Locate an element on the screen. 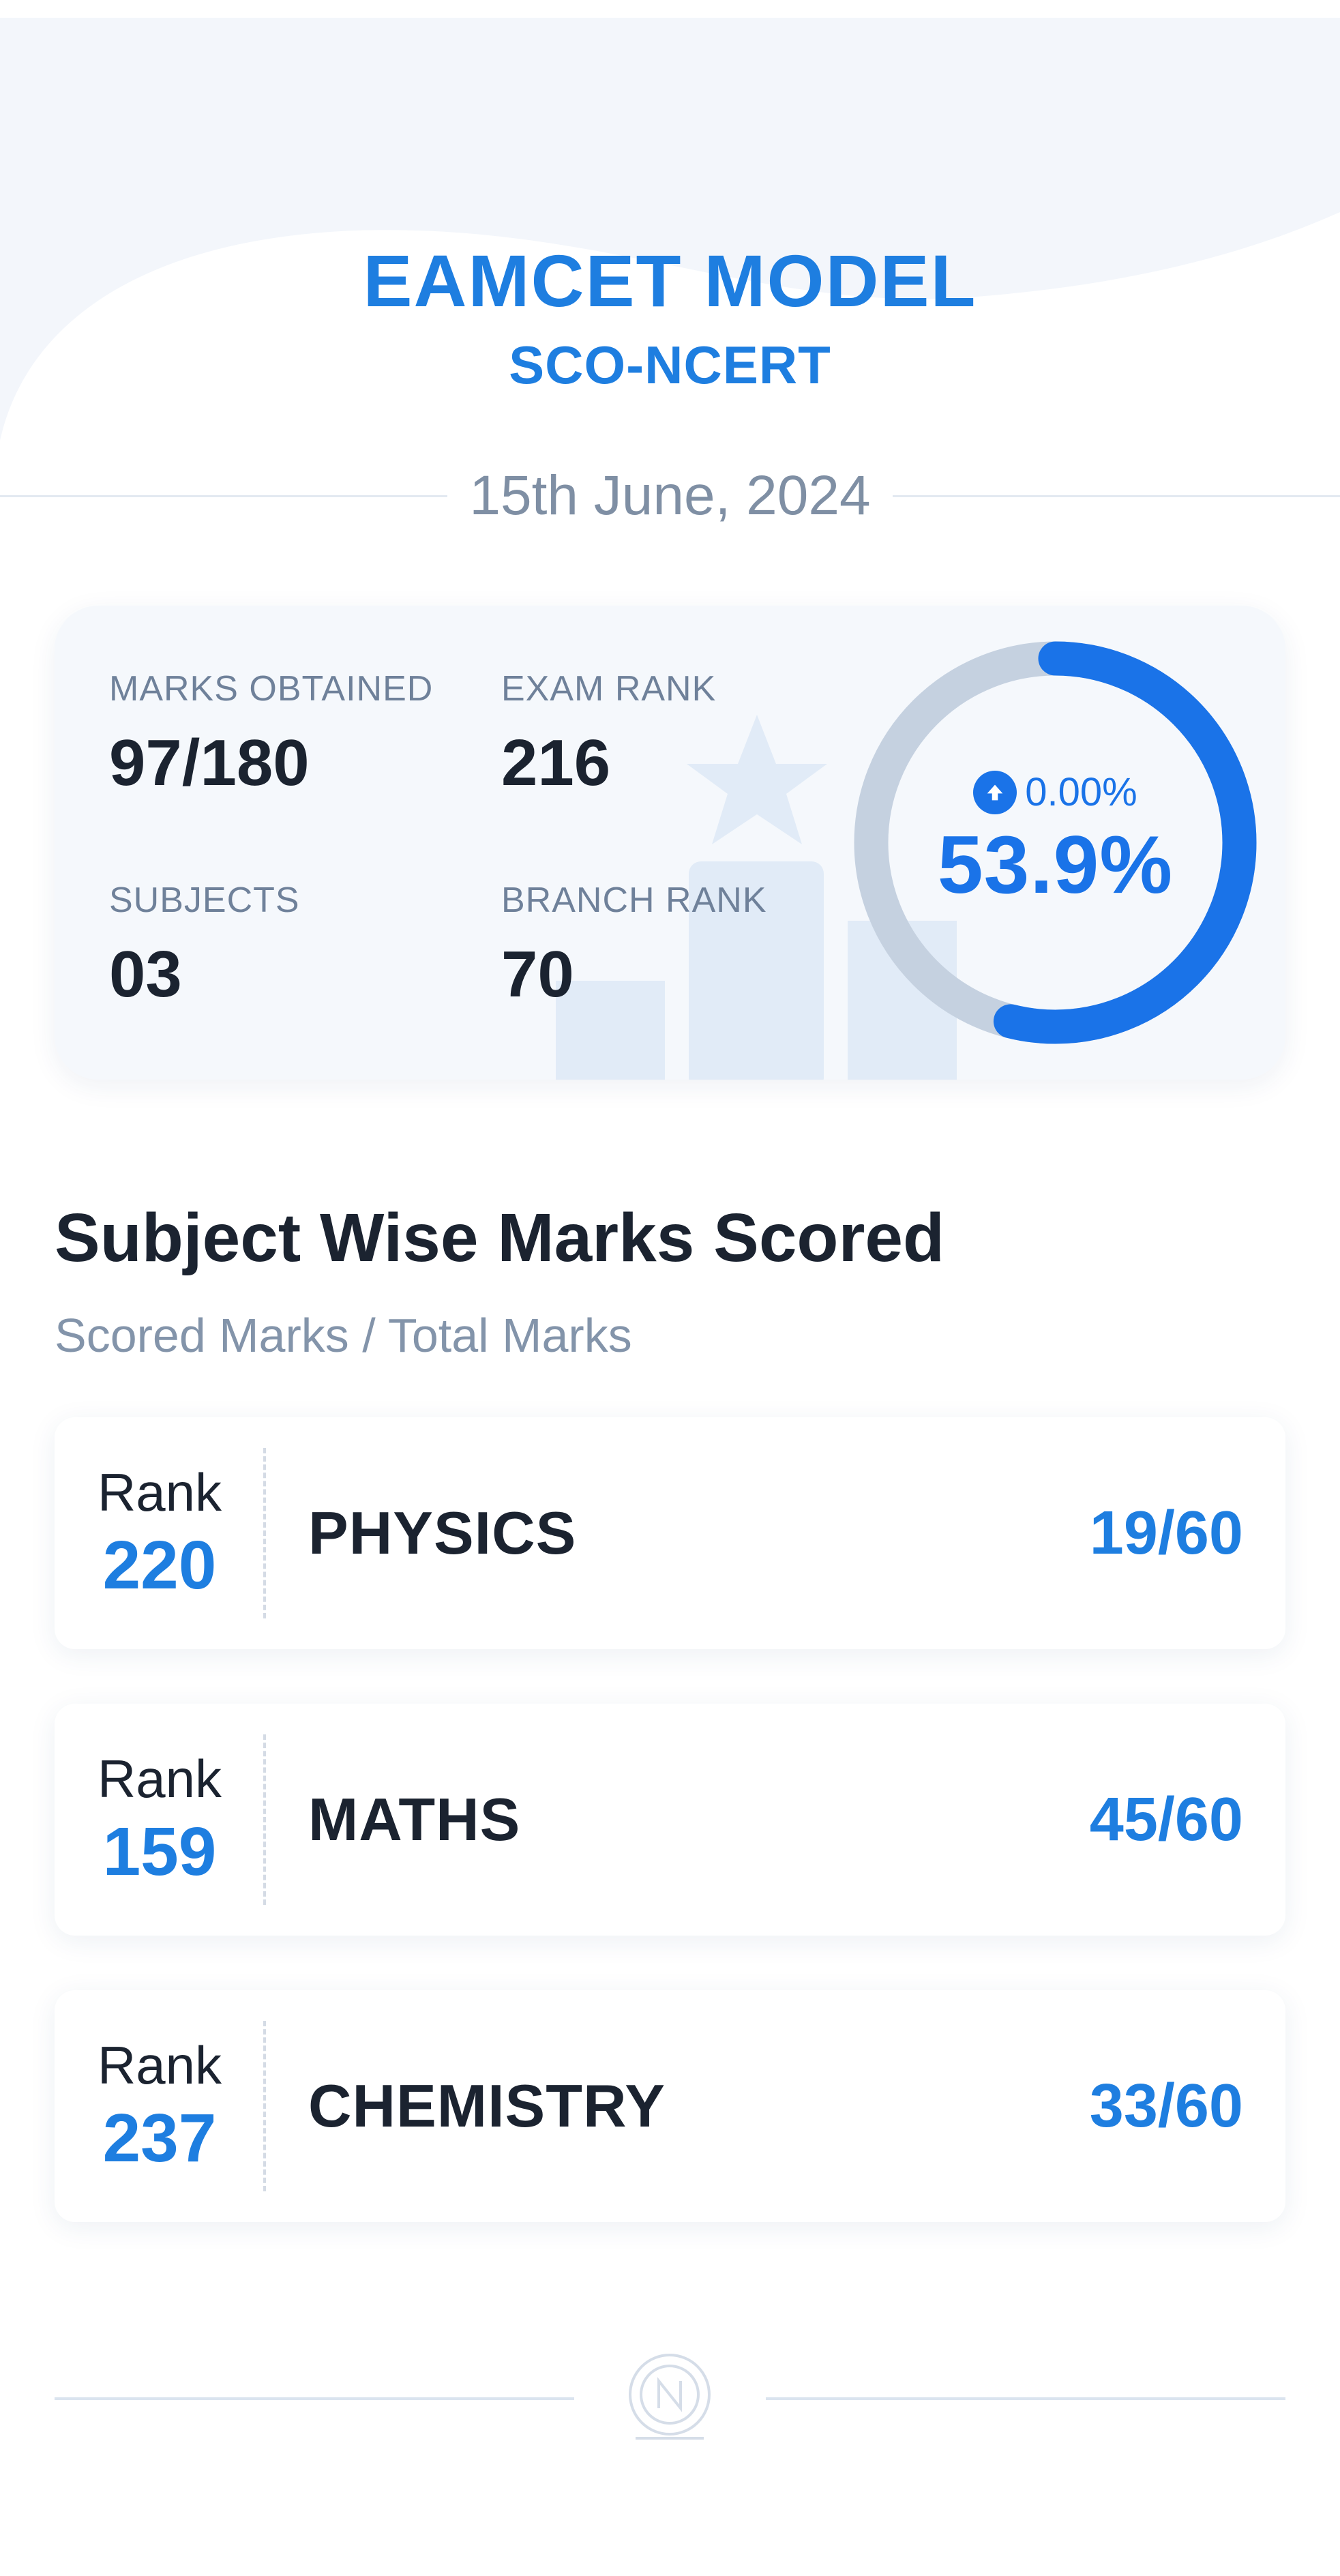  section-title: Subject Wise Marks Scored is located at coordinates (500, 1238).